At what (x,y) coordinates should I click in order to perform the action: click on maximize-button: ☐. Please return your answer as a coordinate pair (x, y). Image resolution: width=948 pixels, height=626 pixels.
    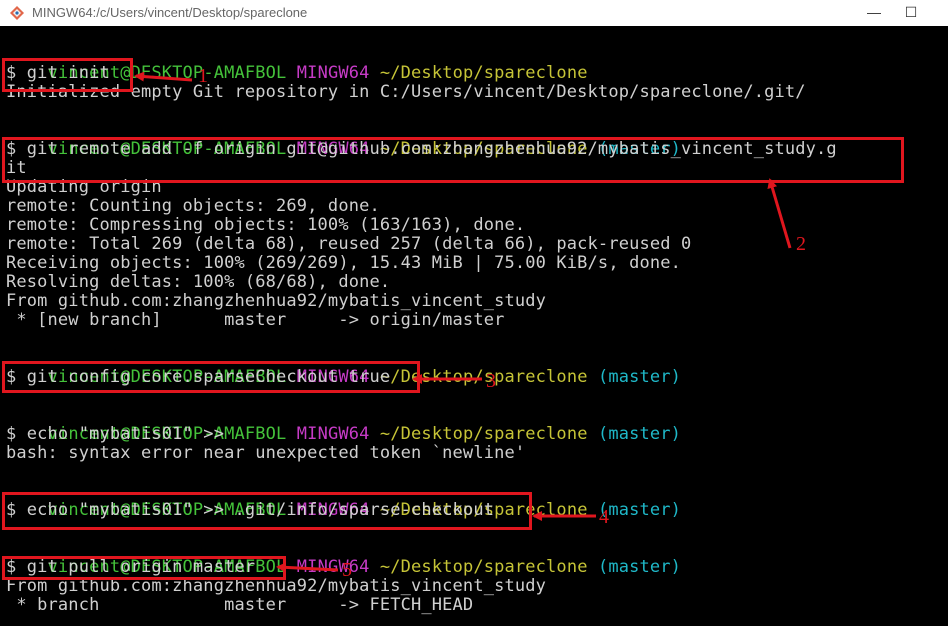
    Looking at the image, I should click on (911, 13).